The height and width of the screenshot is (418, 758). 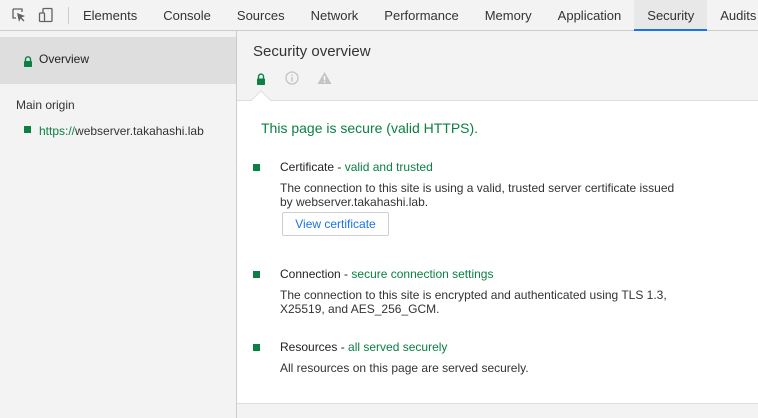 What do you see at coordinates (46, 15) in the screenshot?
I see `device-toolbar-icon` at bounding box center [46, 15].